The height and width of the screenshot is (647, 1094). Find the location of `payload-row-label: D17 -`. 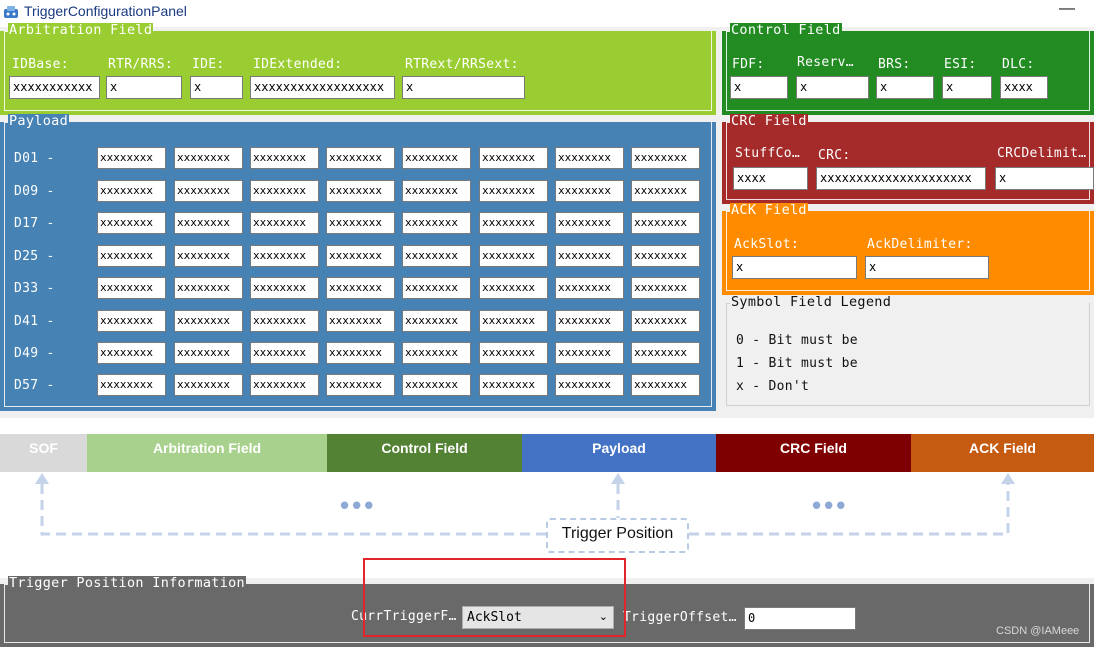

payload-row-label: D17 - is located at coordinates (34, 223).